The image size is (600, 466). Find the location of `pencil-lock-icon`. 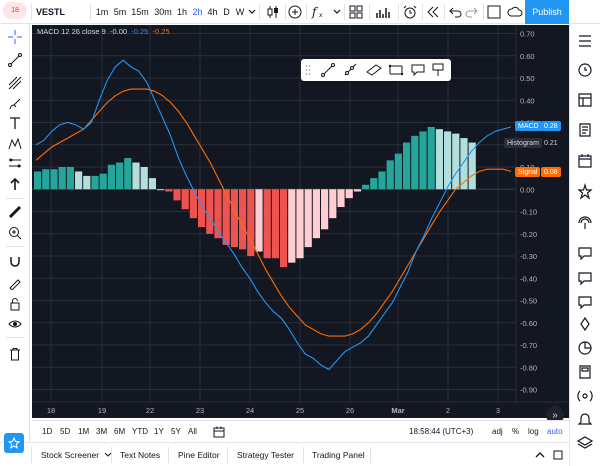

pencil-lock-icon is located at coordinates (15, 284).